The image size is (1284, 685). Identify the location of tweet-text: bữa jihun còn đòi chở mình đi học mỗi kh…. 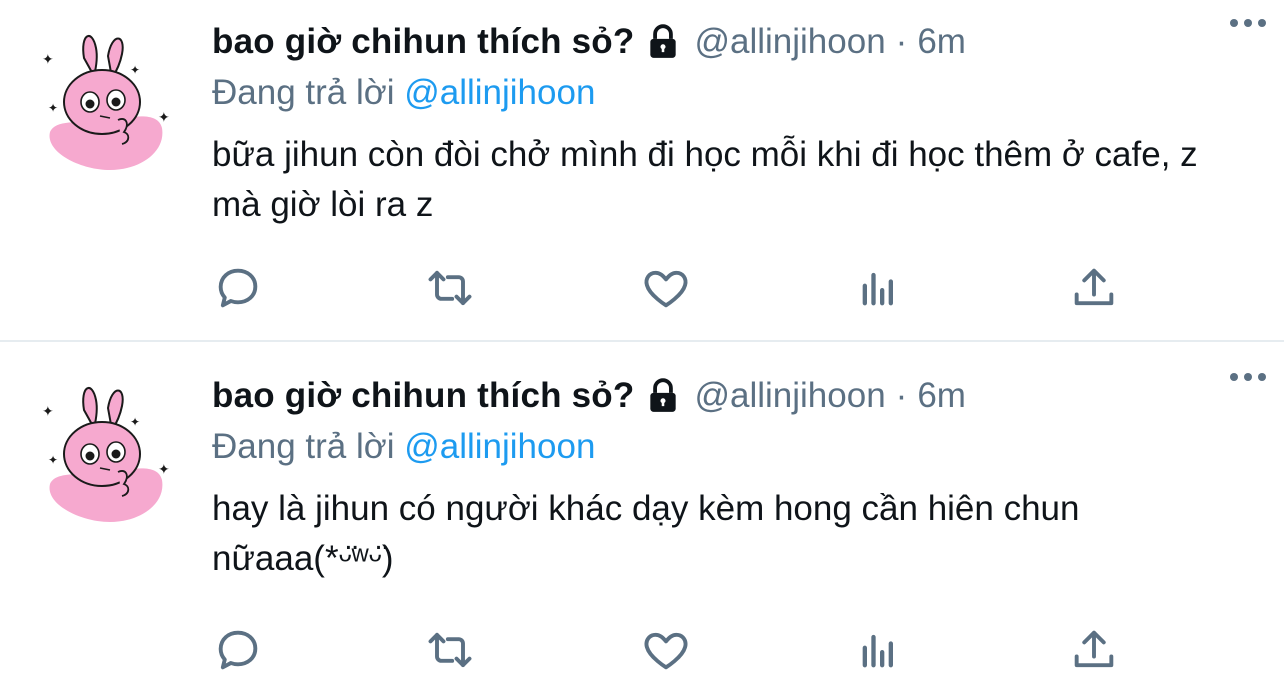
(705, 179).